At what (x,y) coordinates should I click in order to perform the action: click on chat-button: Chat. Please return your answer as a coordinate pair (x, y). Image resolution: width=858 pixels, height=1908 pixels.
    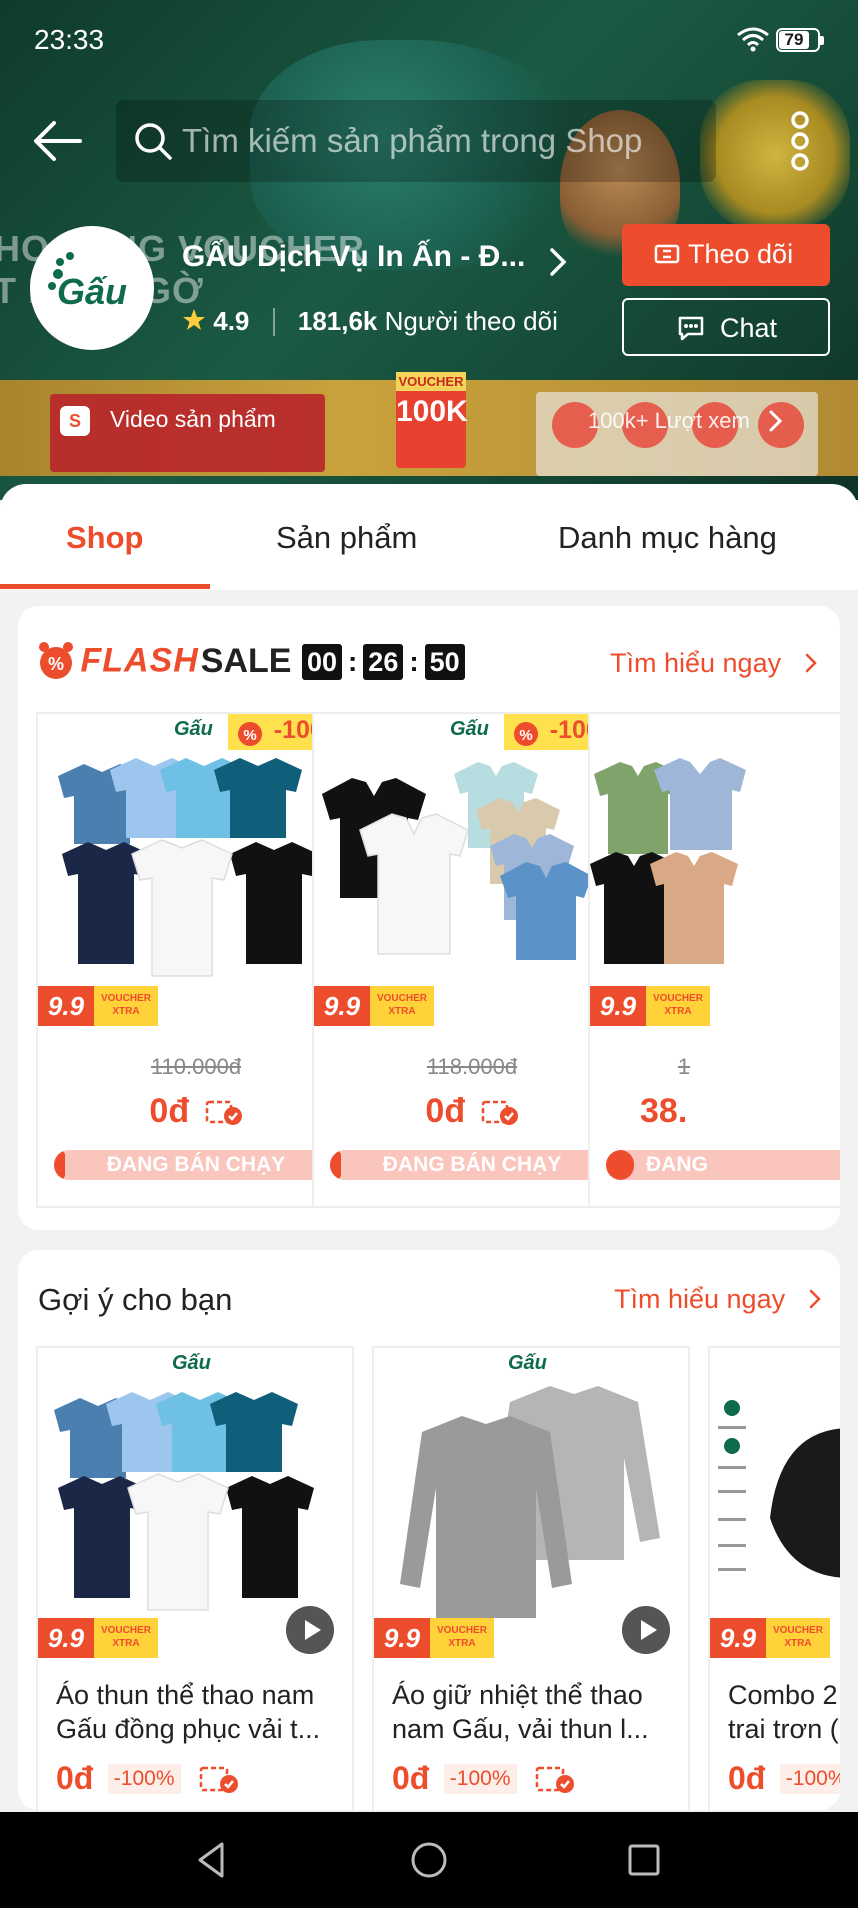
    Looking at the image, I should click on (726, 327).